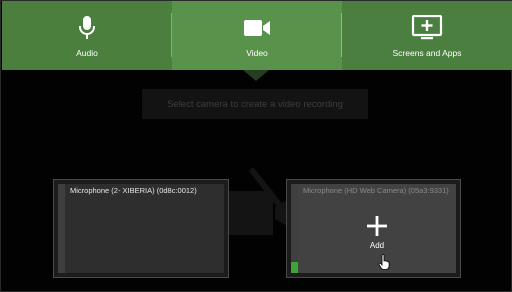 The image size is (512, 292). I want to click on hand-cursor-icon, so click(384, 262).